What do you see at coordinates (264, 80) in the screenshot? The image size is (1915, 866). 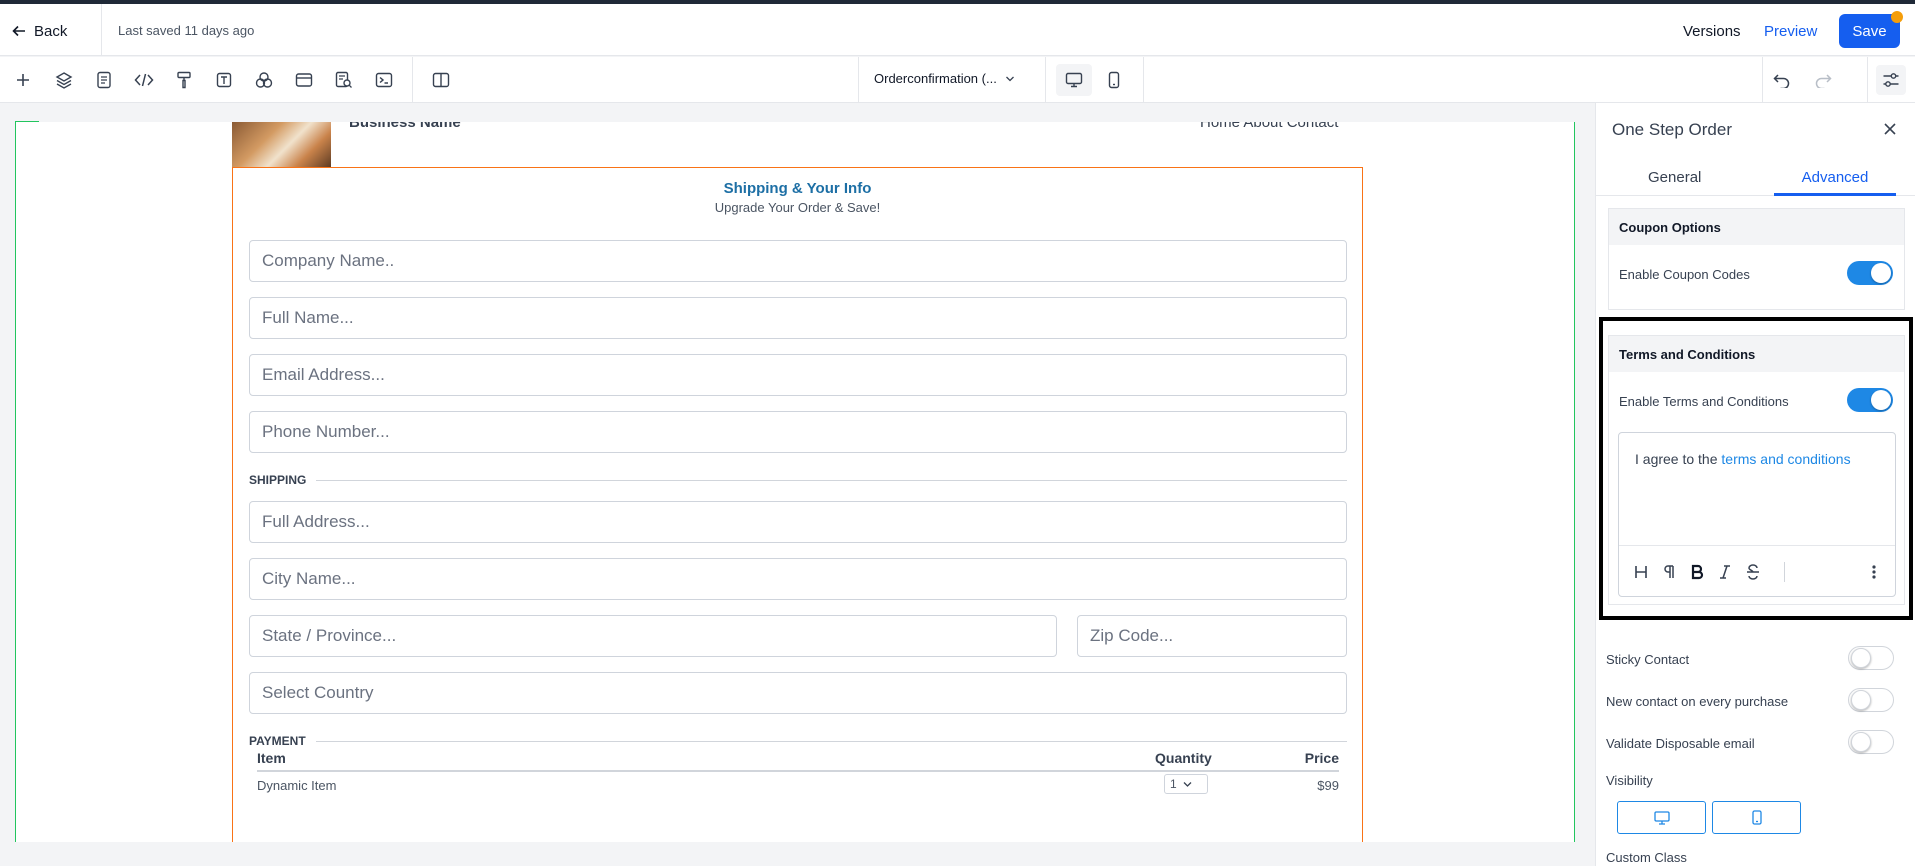 I see `elements-icon` at bounding box center [264, 80].